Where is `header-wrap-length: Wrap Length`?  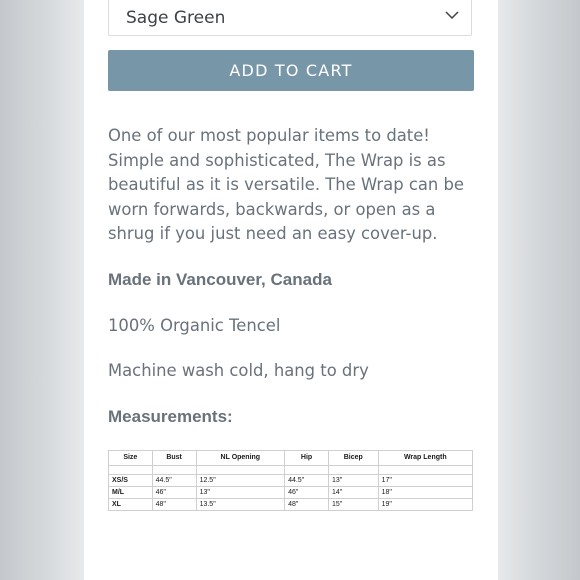
header-wrap-length: Wrap Length is located at coordinates (425, 458).